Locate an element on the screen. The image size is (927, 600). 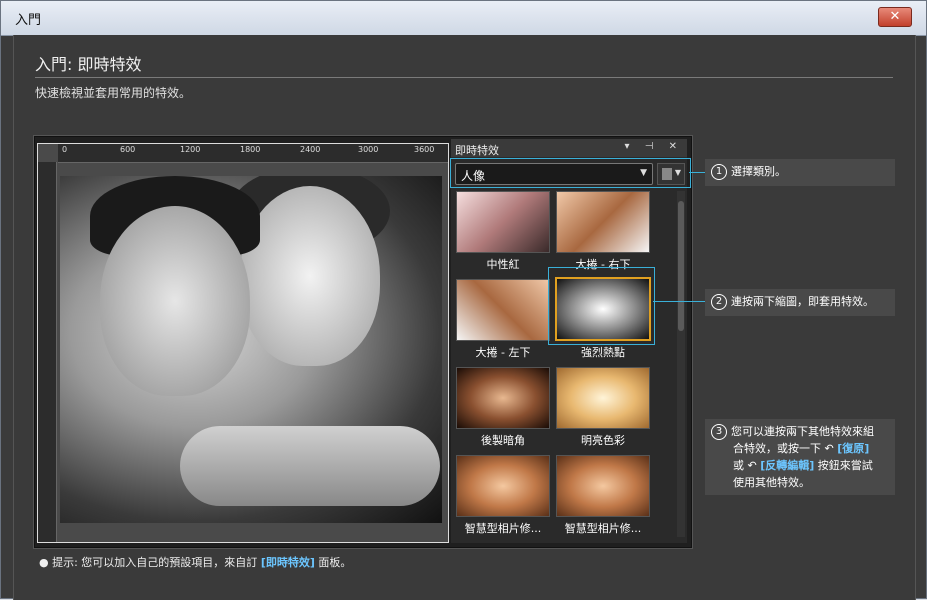
title-bar: 入門 ✕ is located at coordinates (463, 18).